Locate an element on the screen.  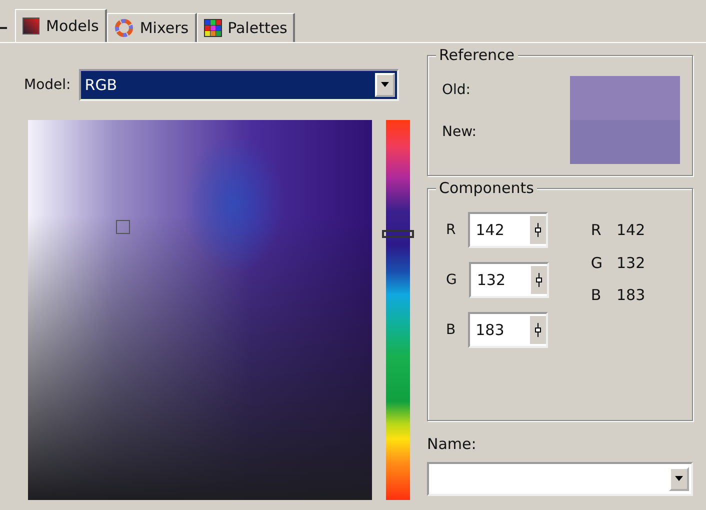
slider-handle is located at coordinates (398, 234).